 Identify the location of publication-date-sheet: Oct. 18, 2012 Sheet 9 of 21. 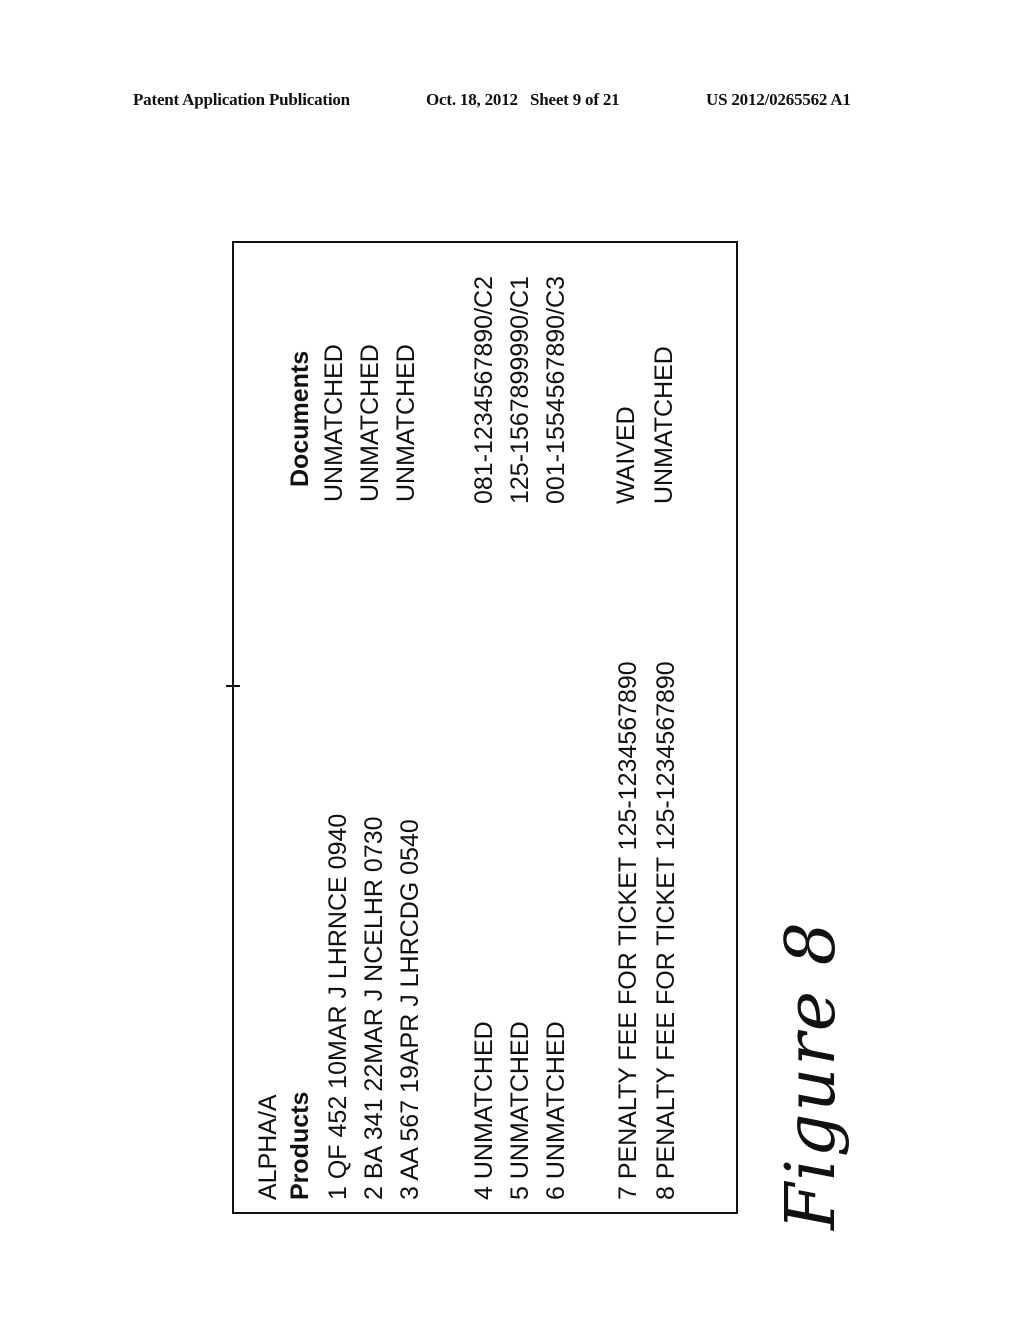
(523, 99).